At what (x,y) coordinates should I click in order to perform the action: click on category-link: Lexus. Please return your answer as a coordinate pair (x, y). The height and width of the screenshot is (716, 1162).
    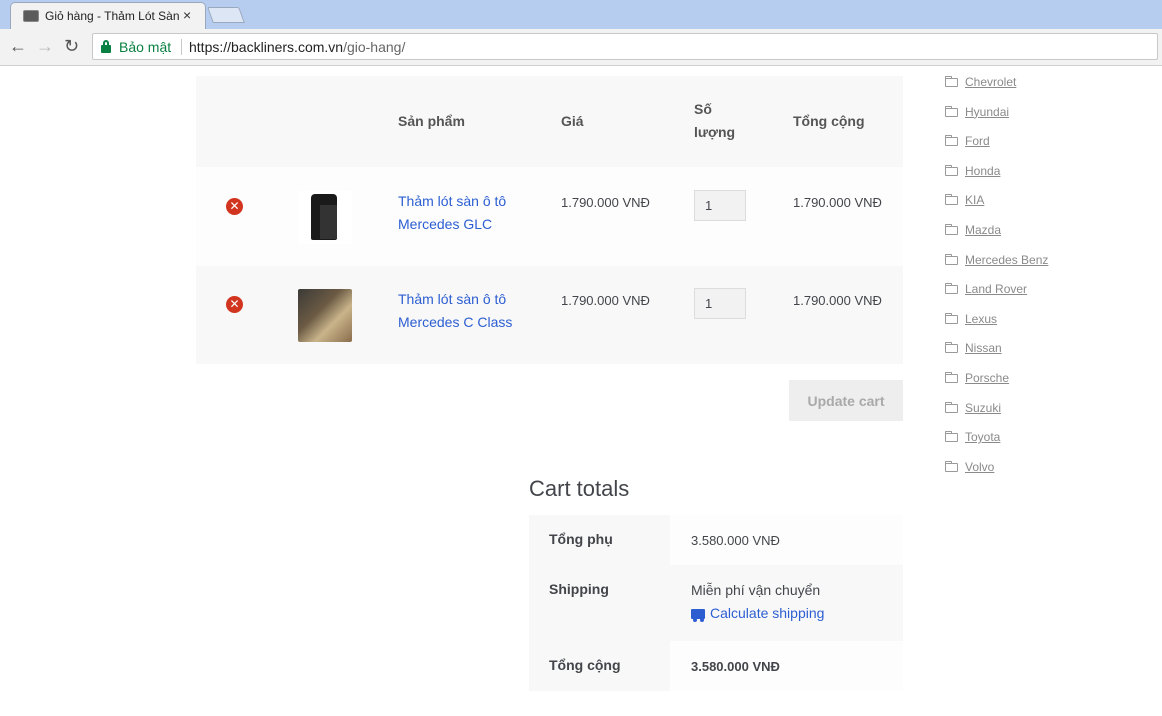
    Looking at the image, I should click on (981, 319).